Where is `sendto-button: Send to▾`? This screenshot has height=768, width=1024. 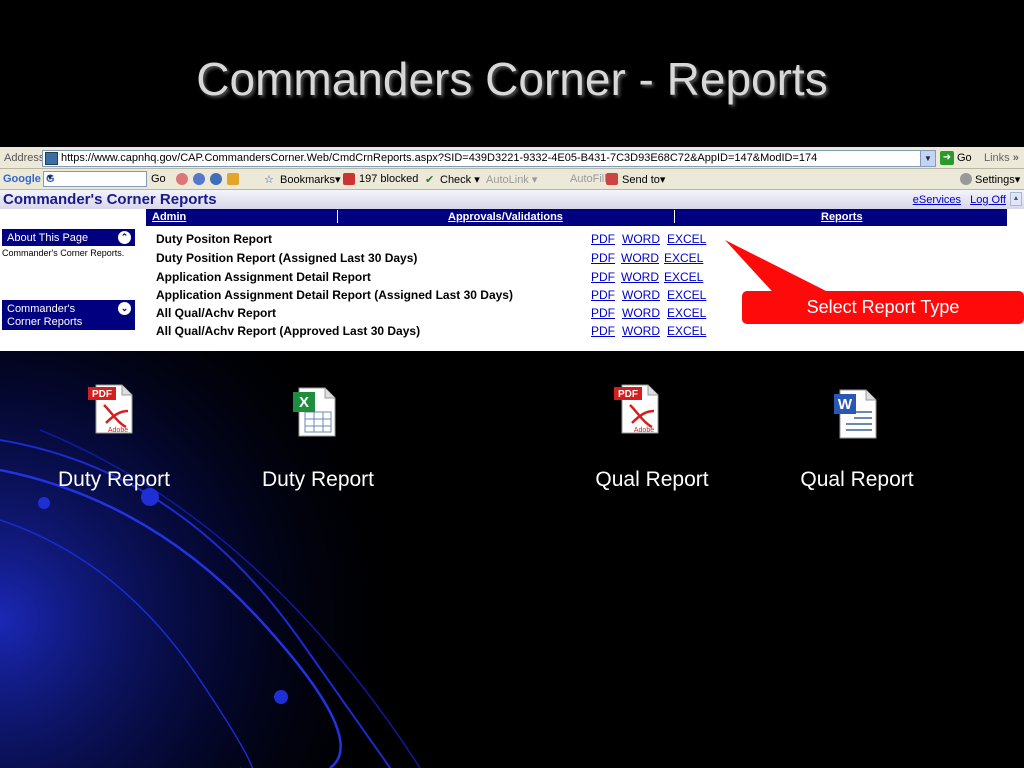
sendto-button: Send to▾ is located at coordinates (643, 179).